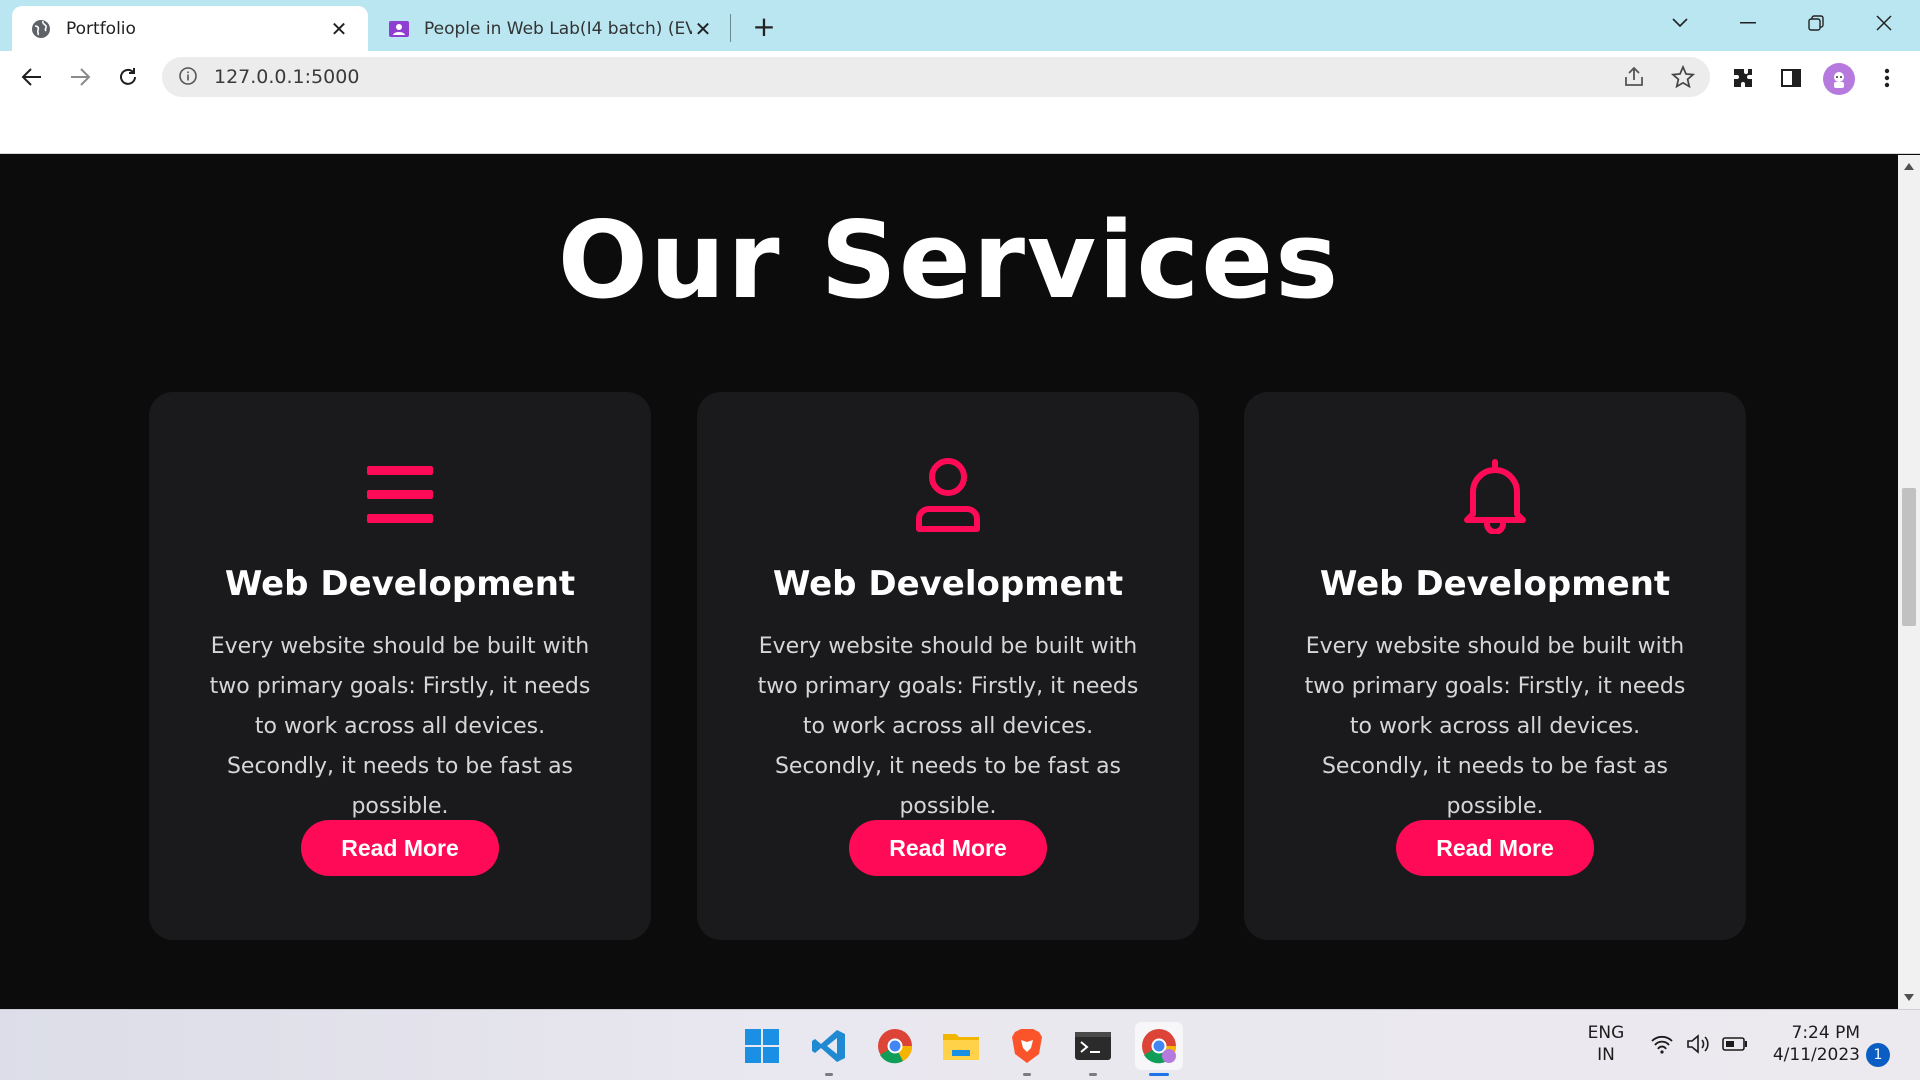 This screenshot has width=1920, height=1080. Describe the element at coordinates (128, 77) in the screenshot. I see `reload-icon` at that location.